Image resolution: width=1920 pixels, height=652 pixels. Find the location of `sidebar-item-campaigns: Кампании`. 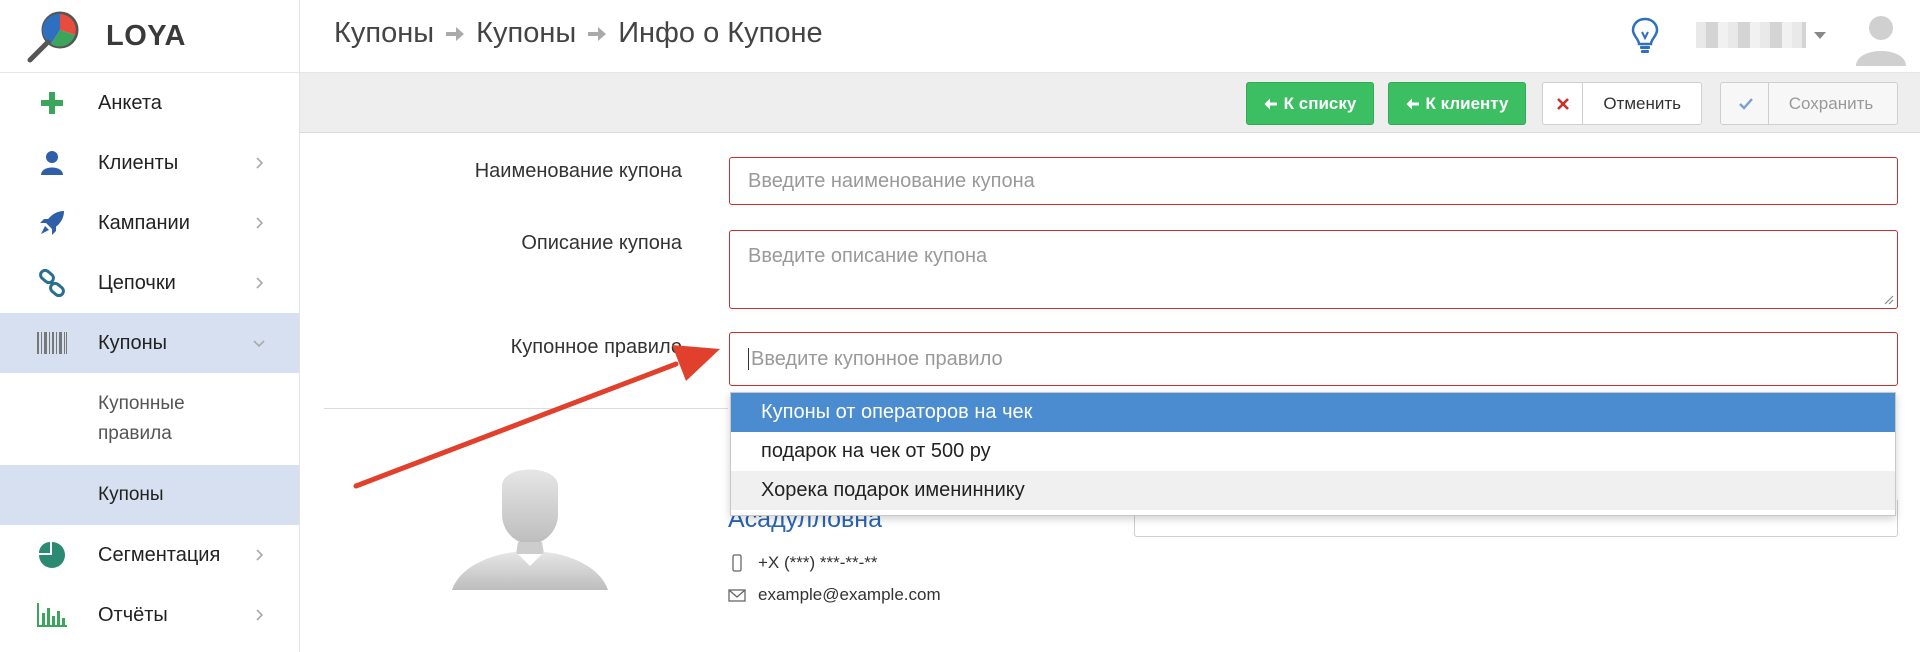

sidebar-item-campaigns: Кампании is located at coordinates (149, 223).